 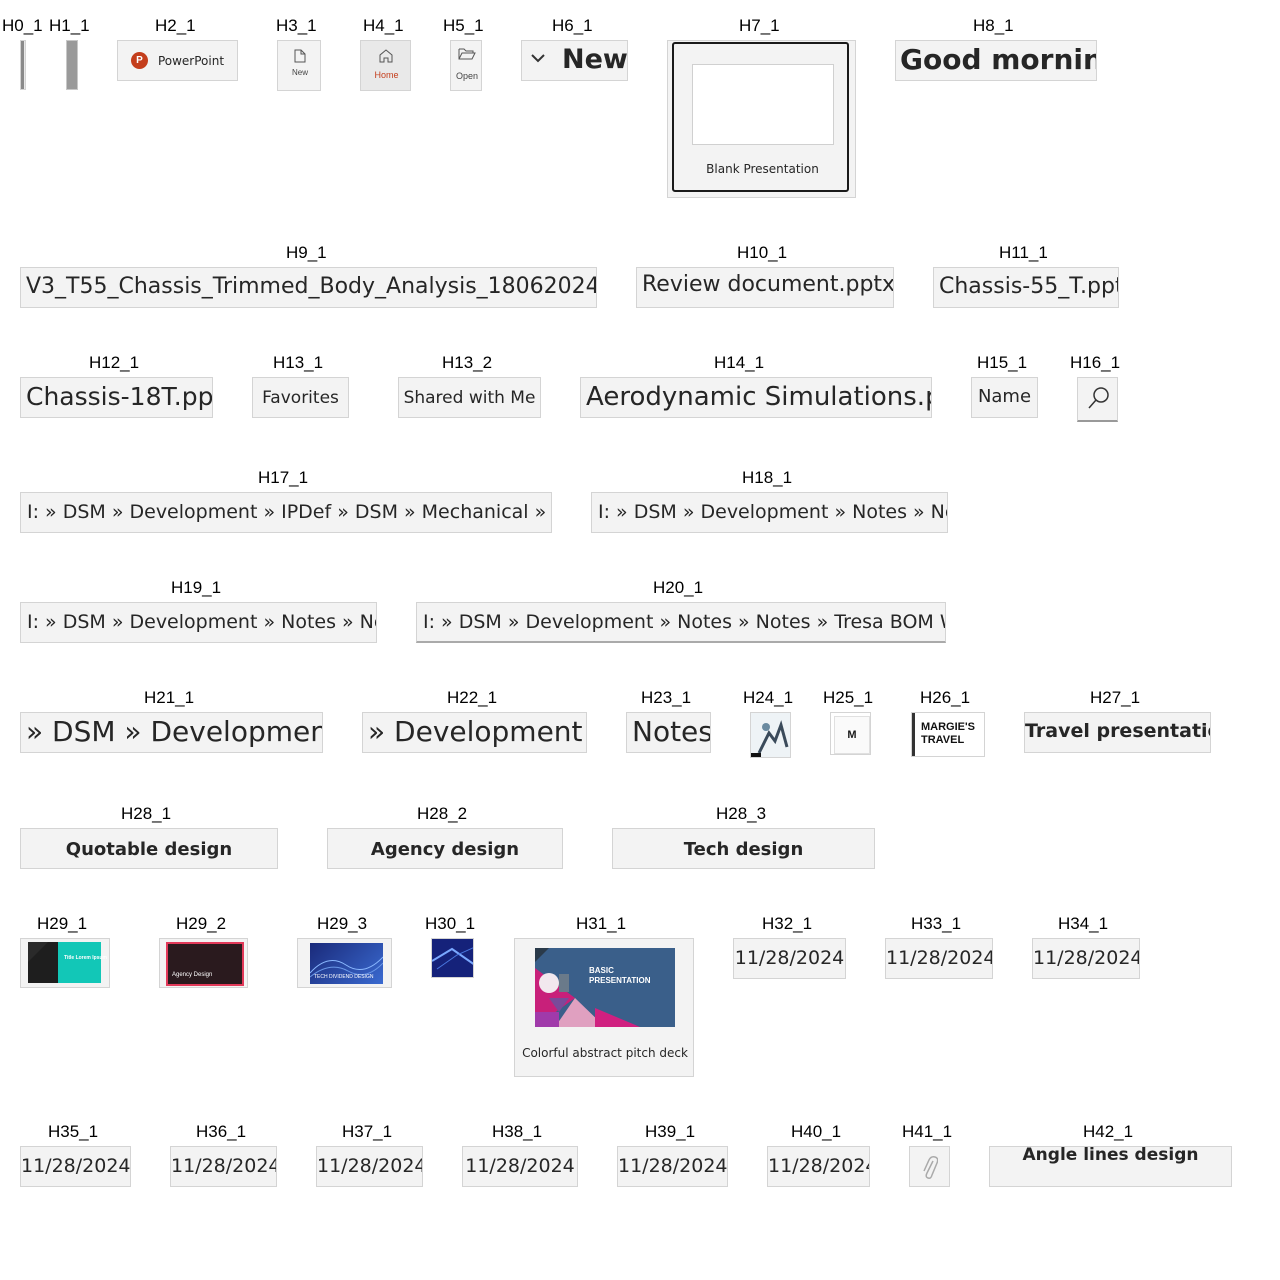 I want to click on attachment-button, so click(x=929, y=1166).